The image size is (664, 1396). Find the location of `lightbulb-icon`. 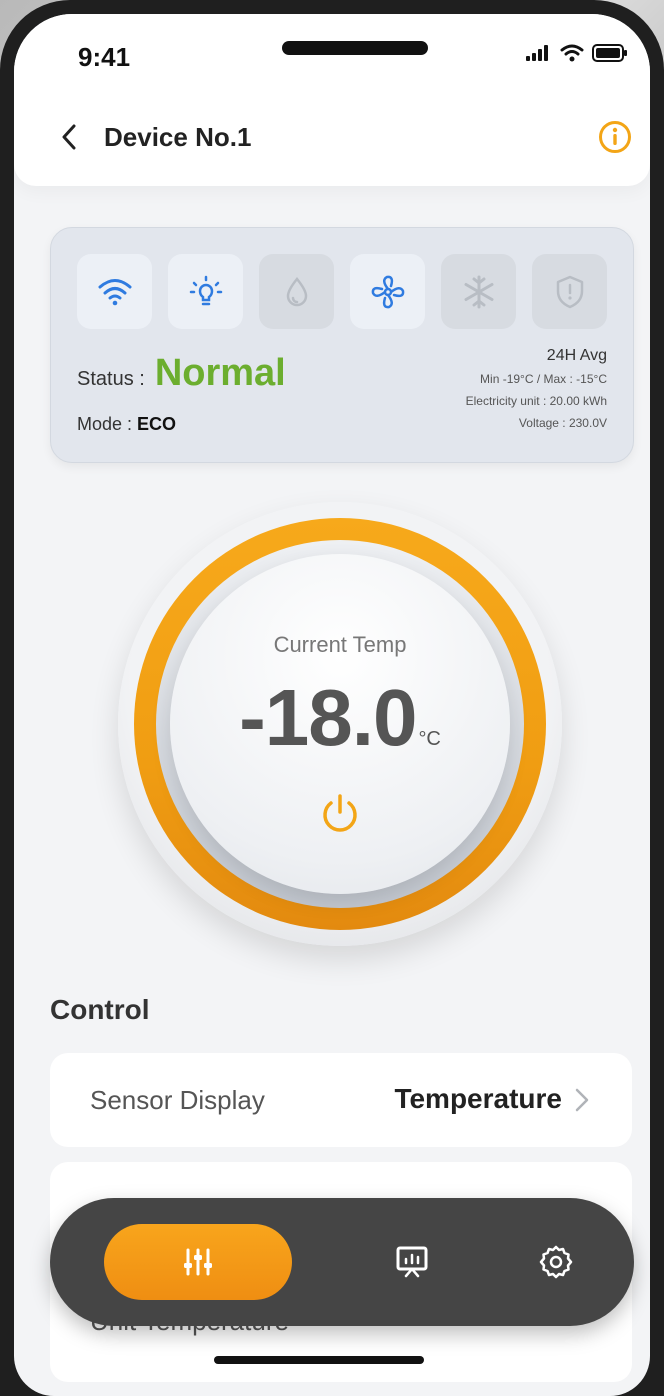

lightbulb-icon is located at coordinates (205, 290).